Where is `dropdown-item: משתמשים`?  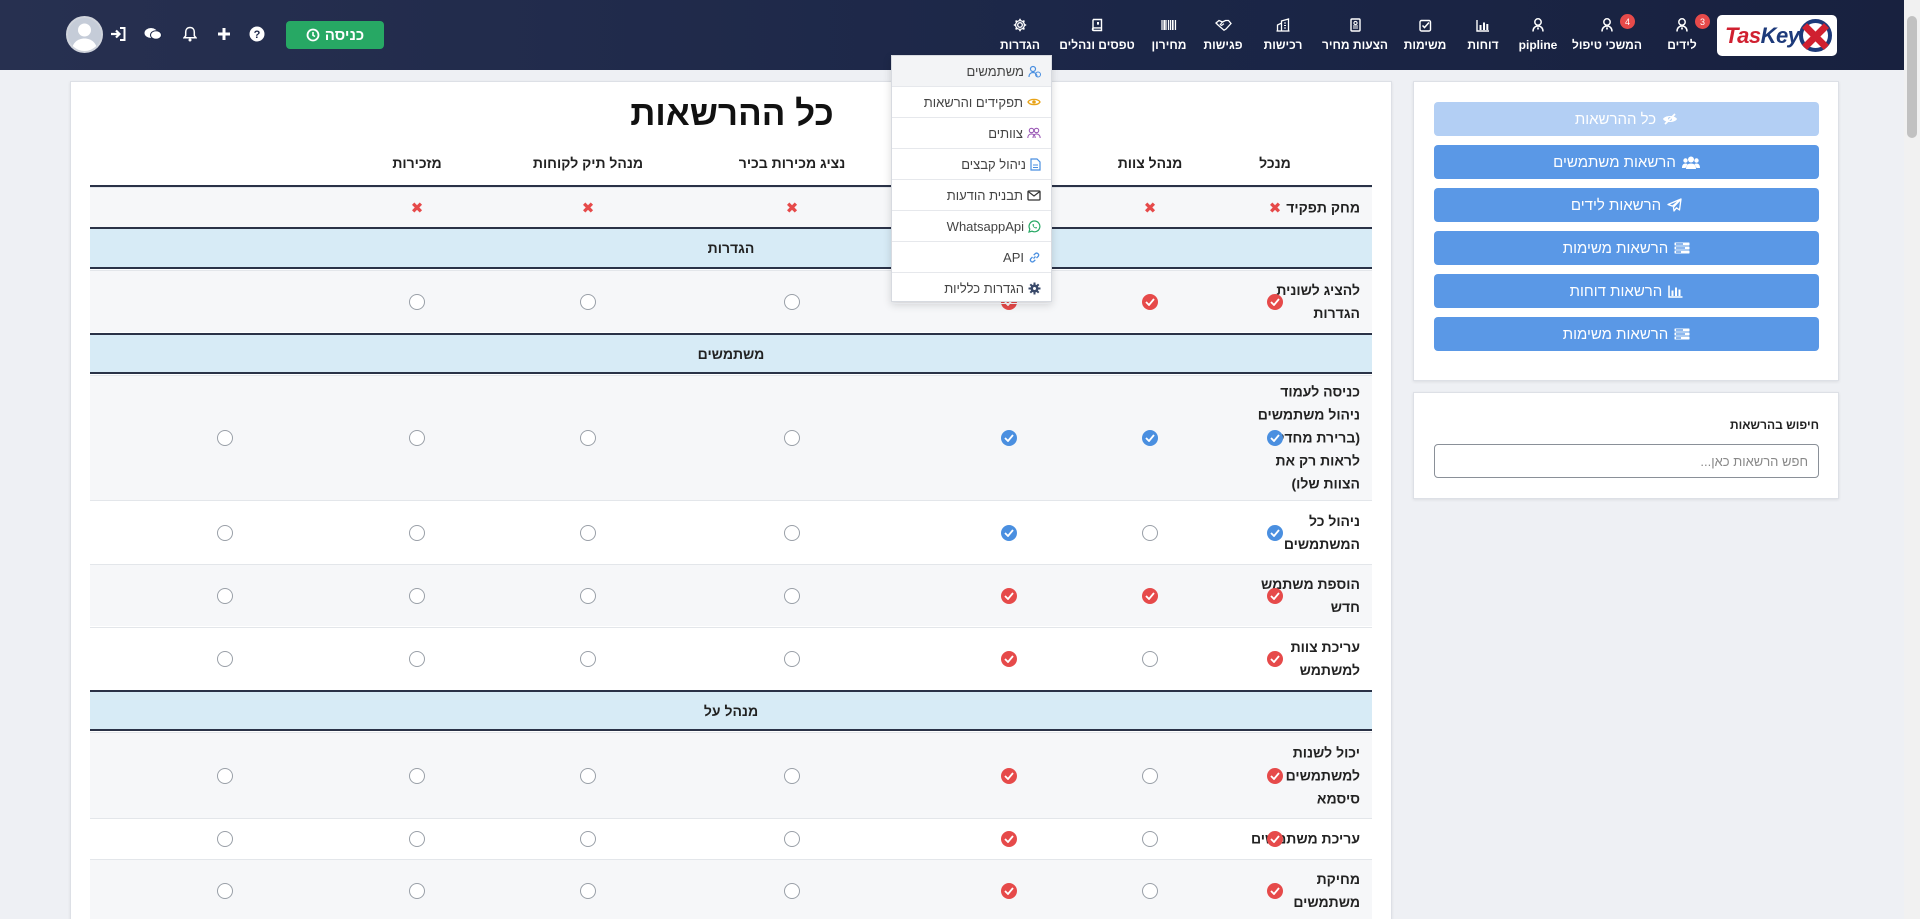 dropdown-item: משתמשים is located at coordinates (971, 71).